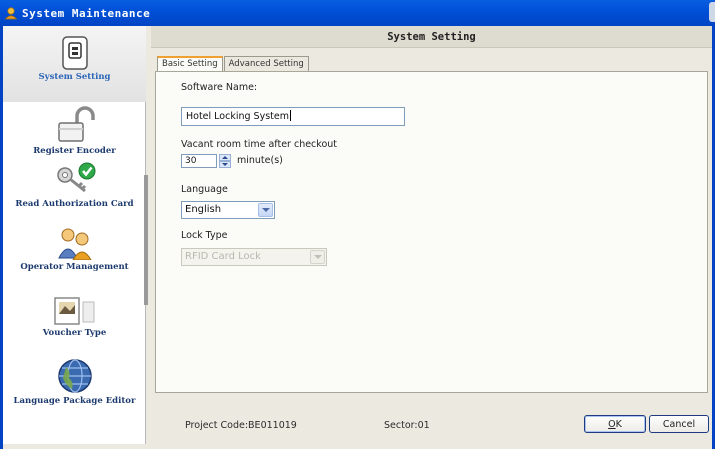 The width and height of the screenshot is (715, 449). I want to click on ok-button: OK, so click(615, 424).